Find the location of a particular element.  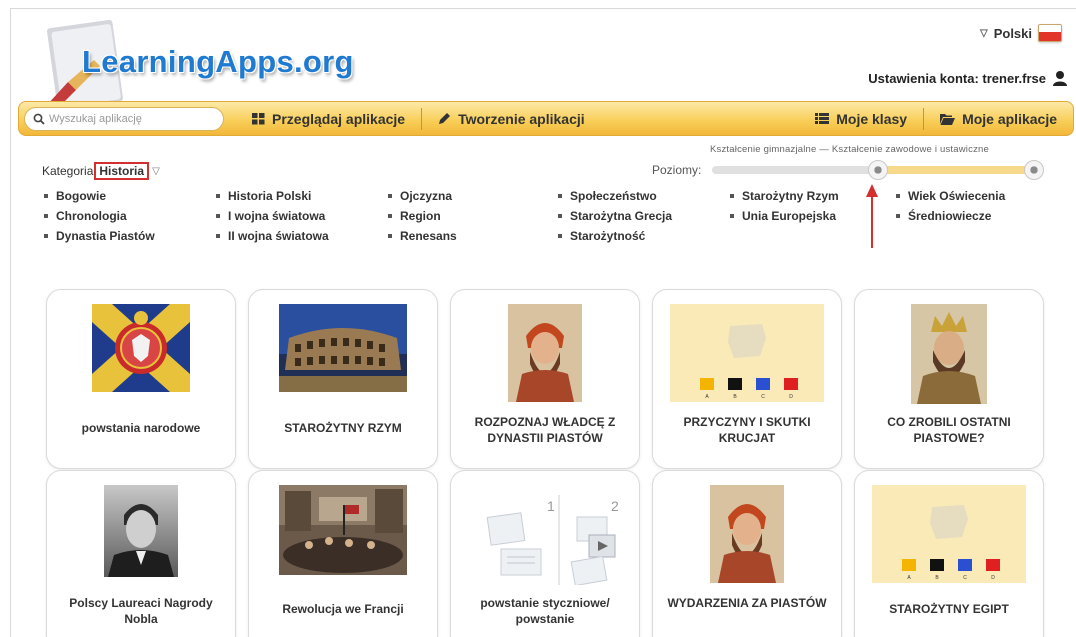

topic-label: Starożytność is located at coordinates (608, 236).